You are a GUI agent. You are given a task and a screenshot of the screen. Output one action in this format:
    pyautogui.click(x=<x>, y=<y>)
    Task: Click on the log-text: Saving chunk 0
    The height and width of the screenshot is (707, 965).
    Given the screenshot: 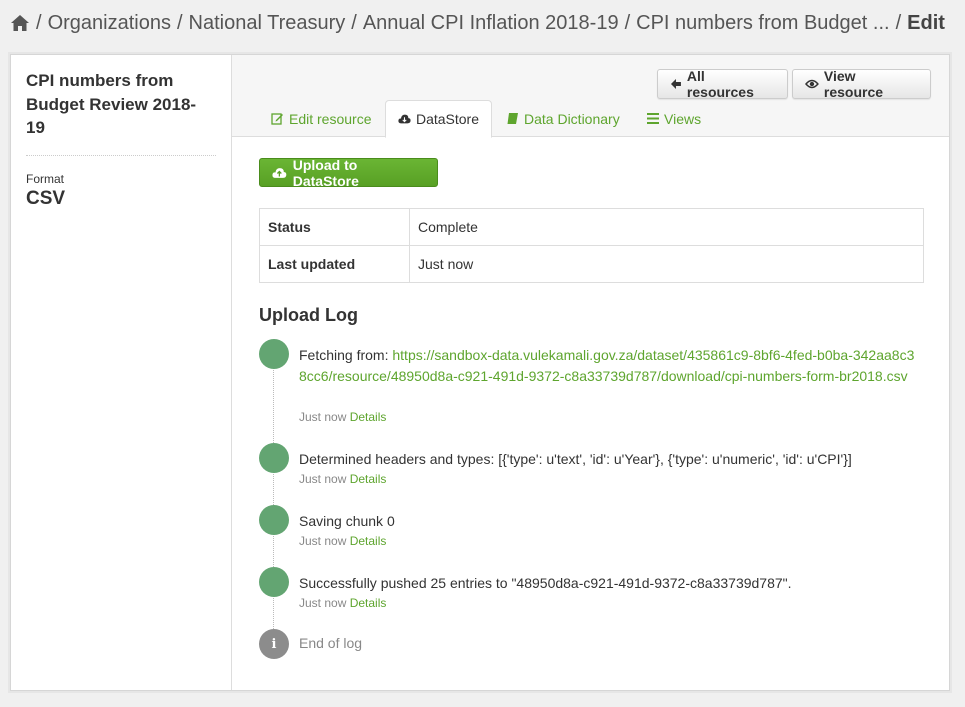 What is the action you would take?
    pyautogui.click(x=347, y=521)
    